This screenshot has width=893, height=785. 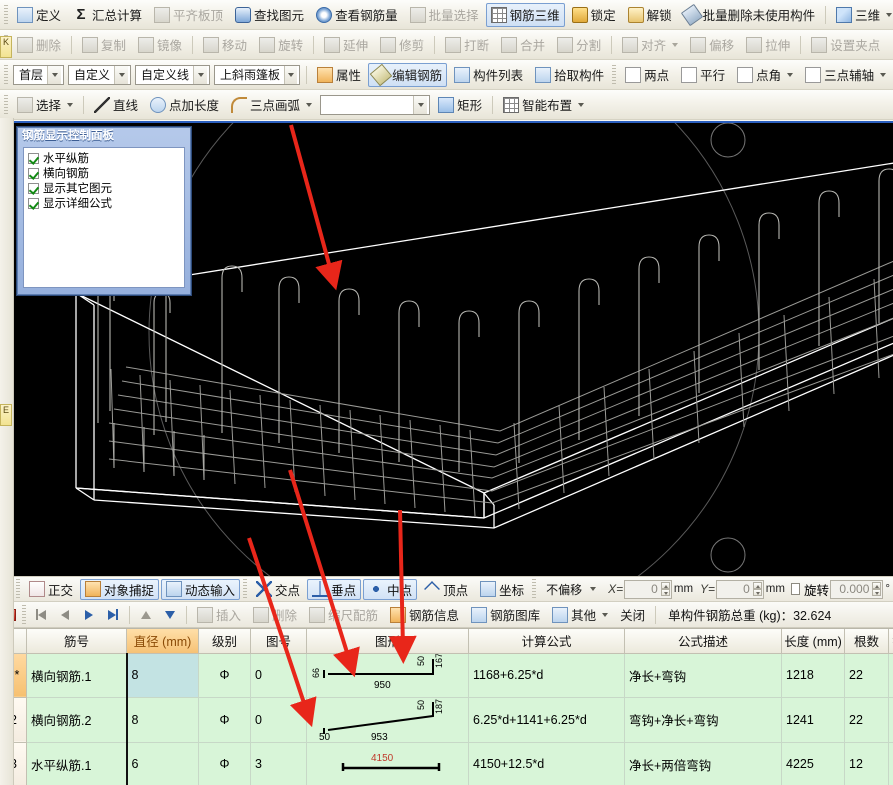 What do you see at coordinates (703, 763) in the screenshot?
I see `cell-description: 净长+两倍弯钩` at bounding box center [703, 763].